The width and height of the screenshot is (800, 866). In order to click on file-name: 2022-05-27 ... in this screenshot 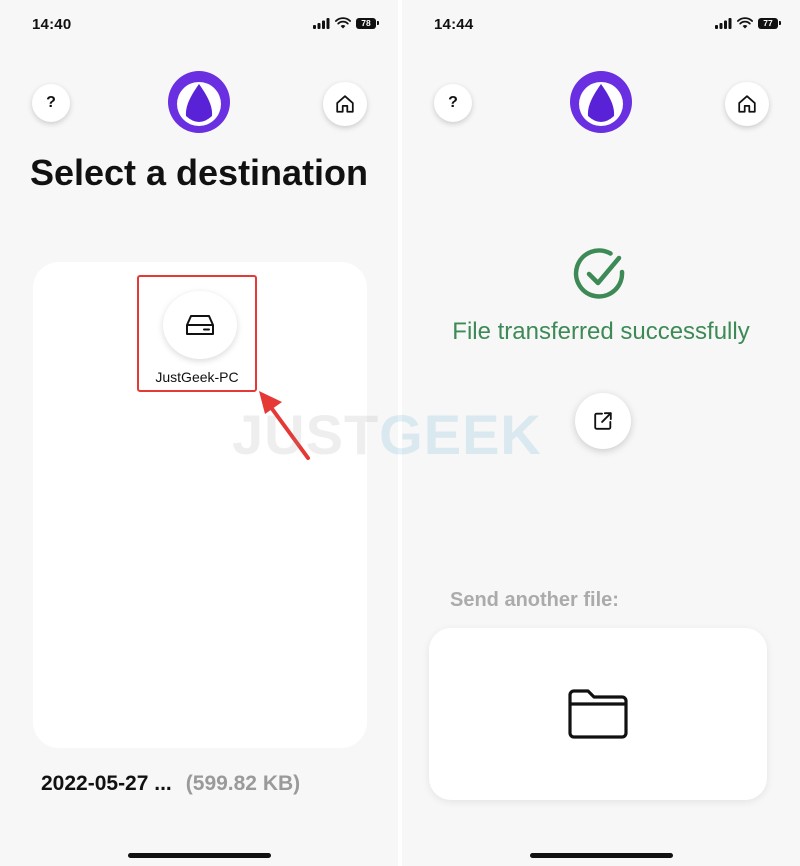, I will do `click(106, 783)`.